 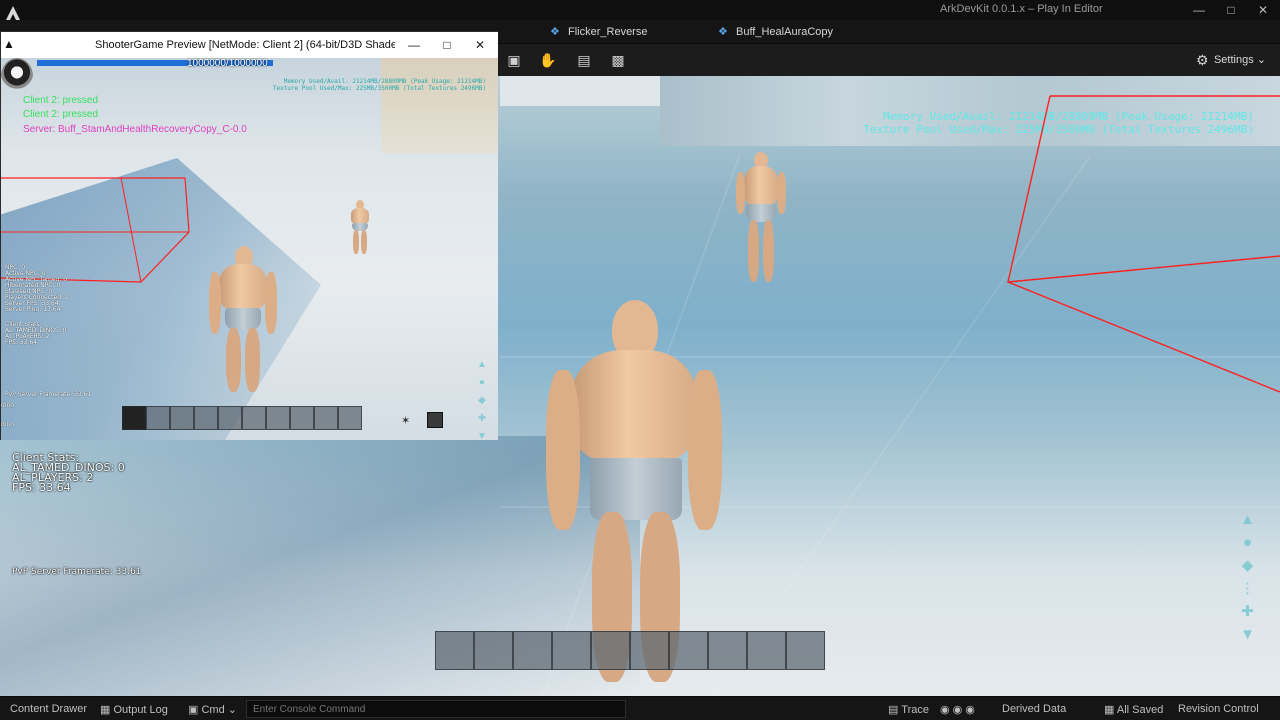 I want to click on trace-icon: ▤, so click(x=893, y=710).